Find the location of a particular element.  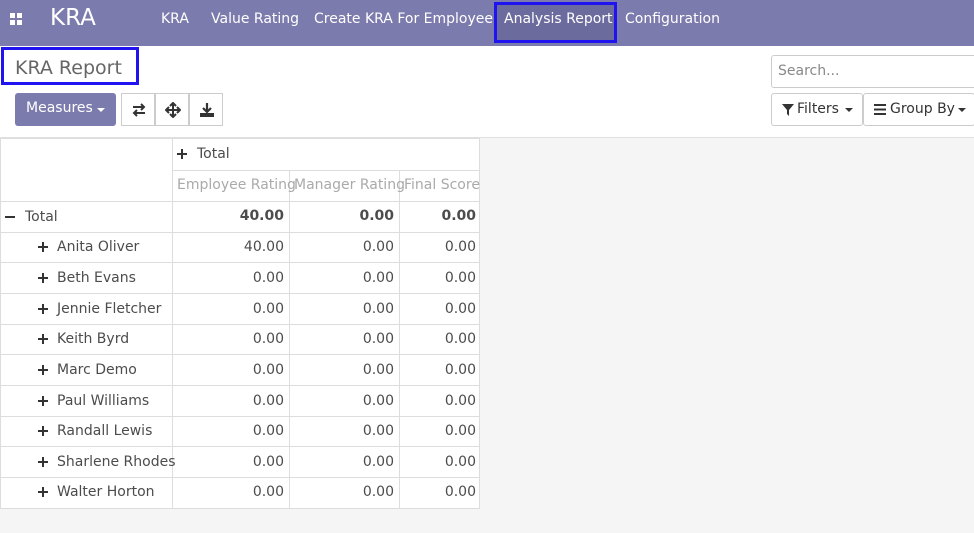

measures-button: Measures is located at coordinates (65, 109).